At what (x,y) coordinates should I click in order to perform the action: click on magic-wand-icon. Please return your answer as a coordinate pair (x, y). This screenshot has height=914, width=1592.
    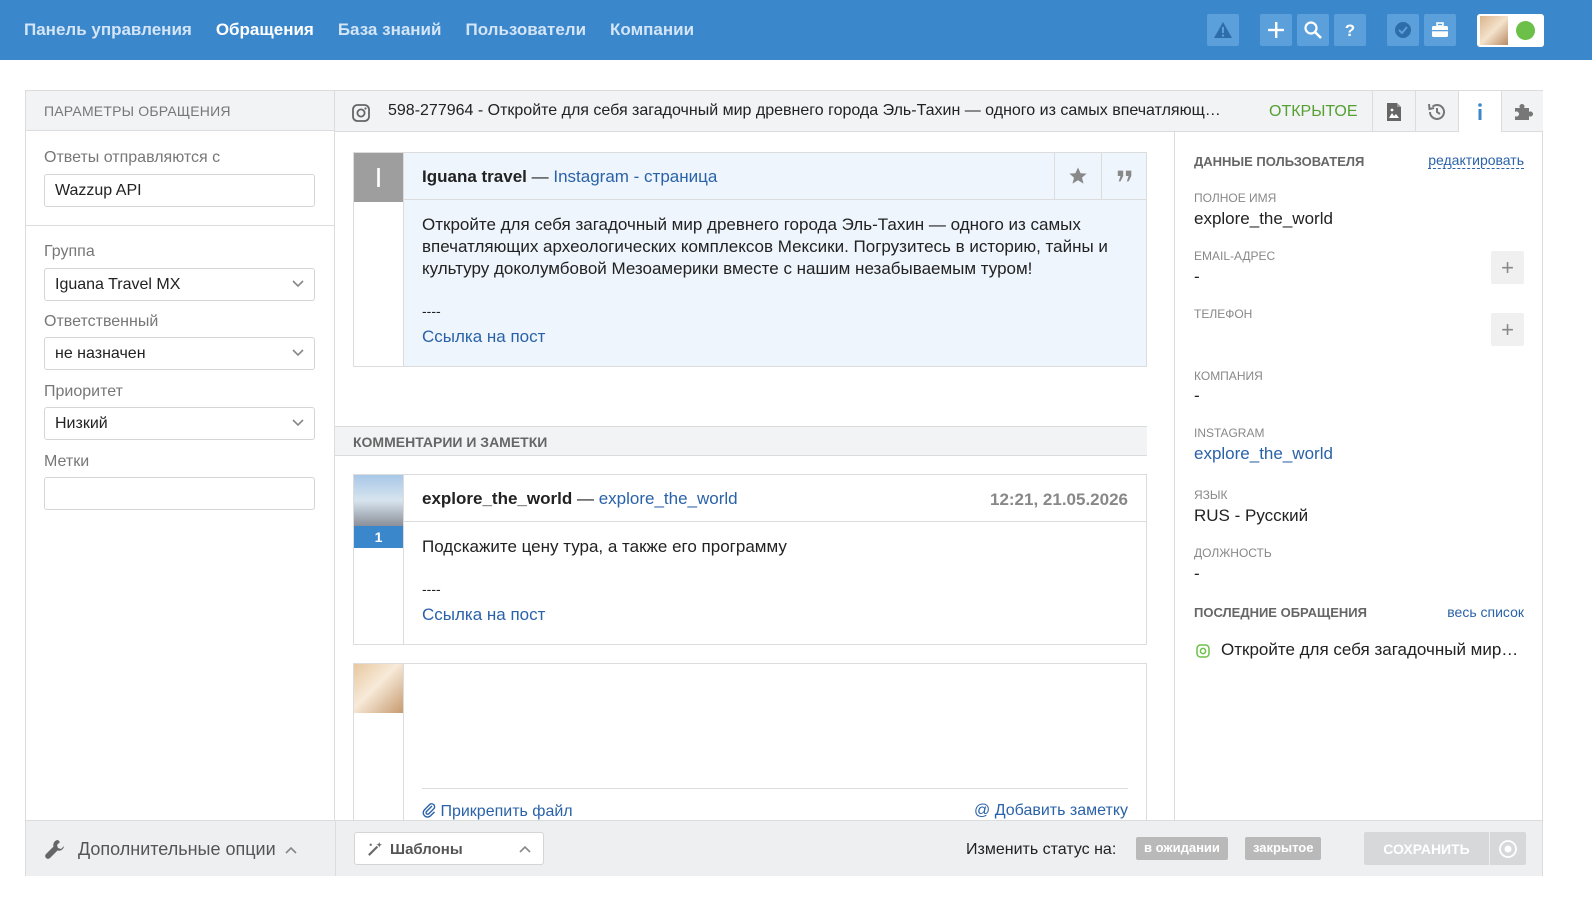
    Looking at the image, I should click on (375, 848).